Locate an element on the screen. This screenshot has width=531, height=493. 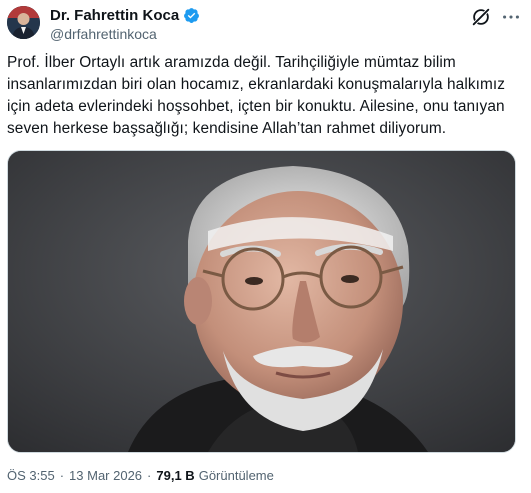
verified-badge-icon is located at coordinates (191, 15).